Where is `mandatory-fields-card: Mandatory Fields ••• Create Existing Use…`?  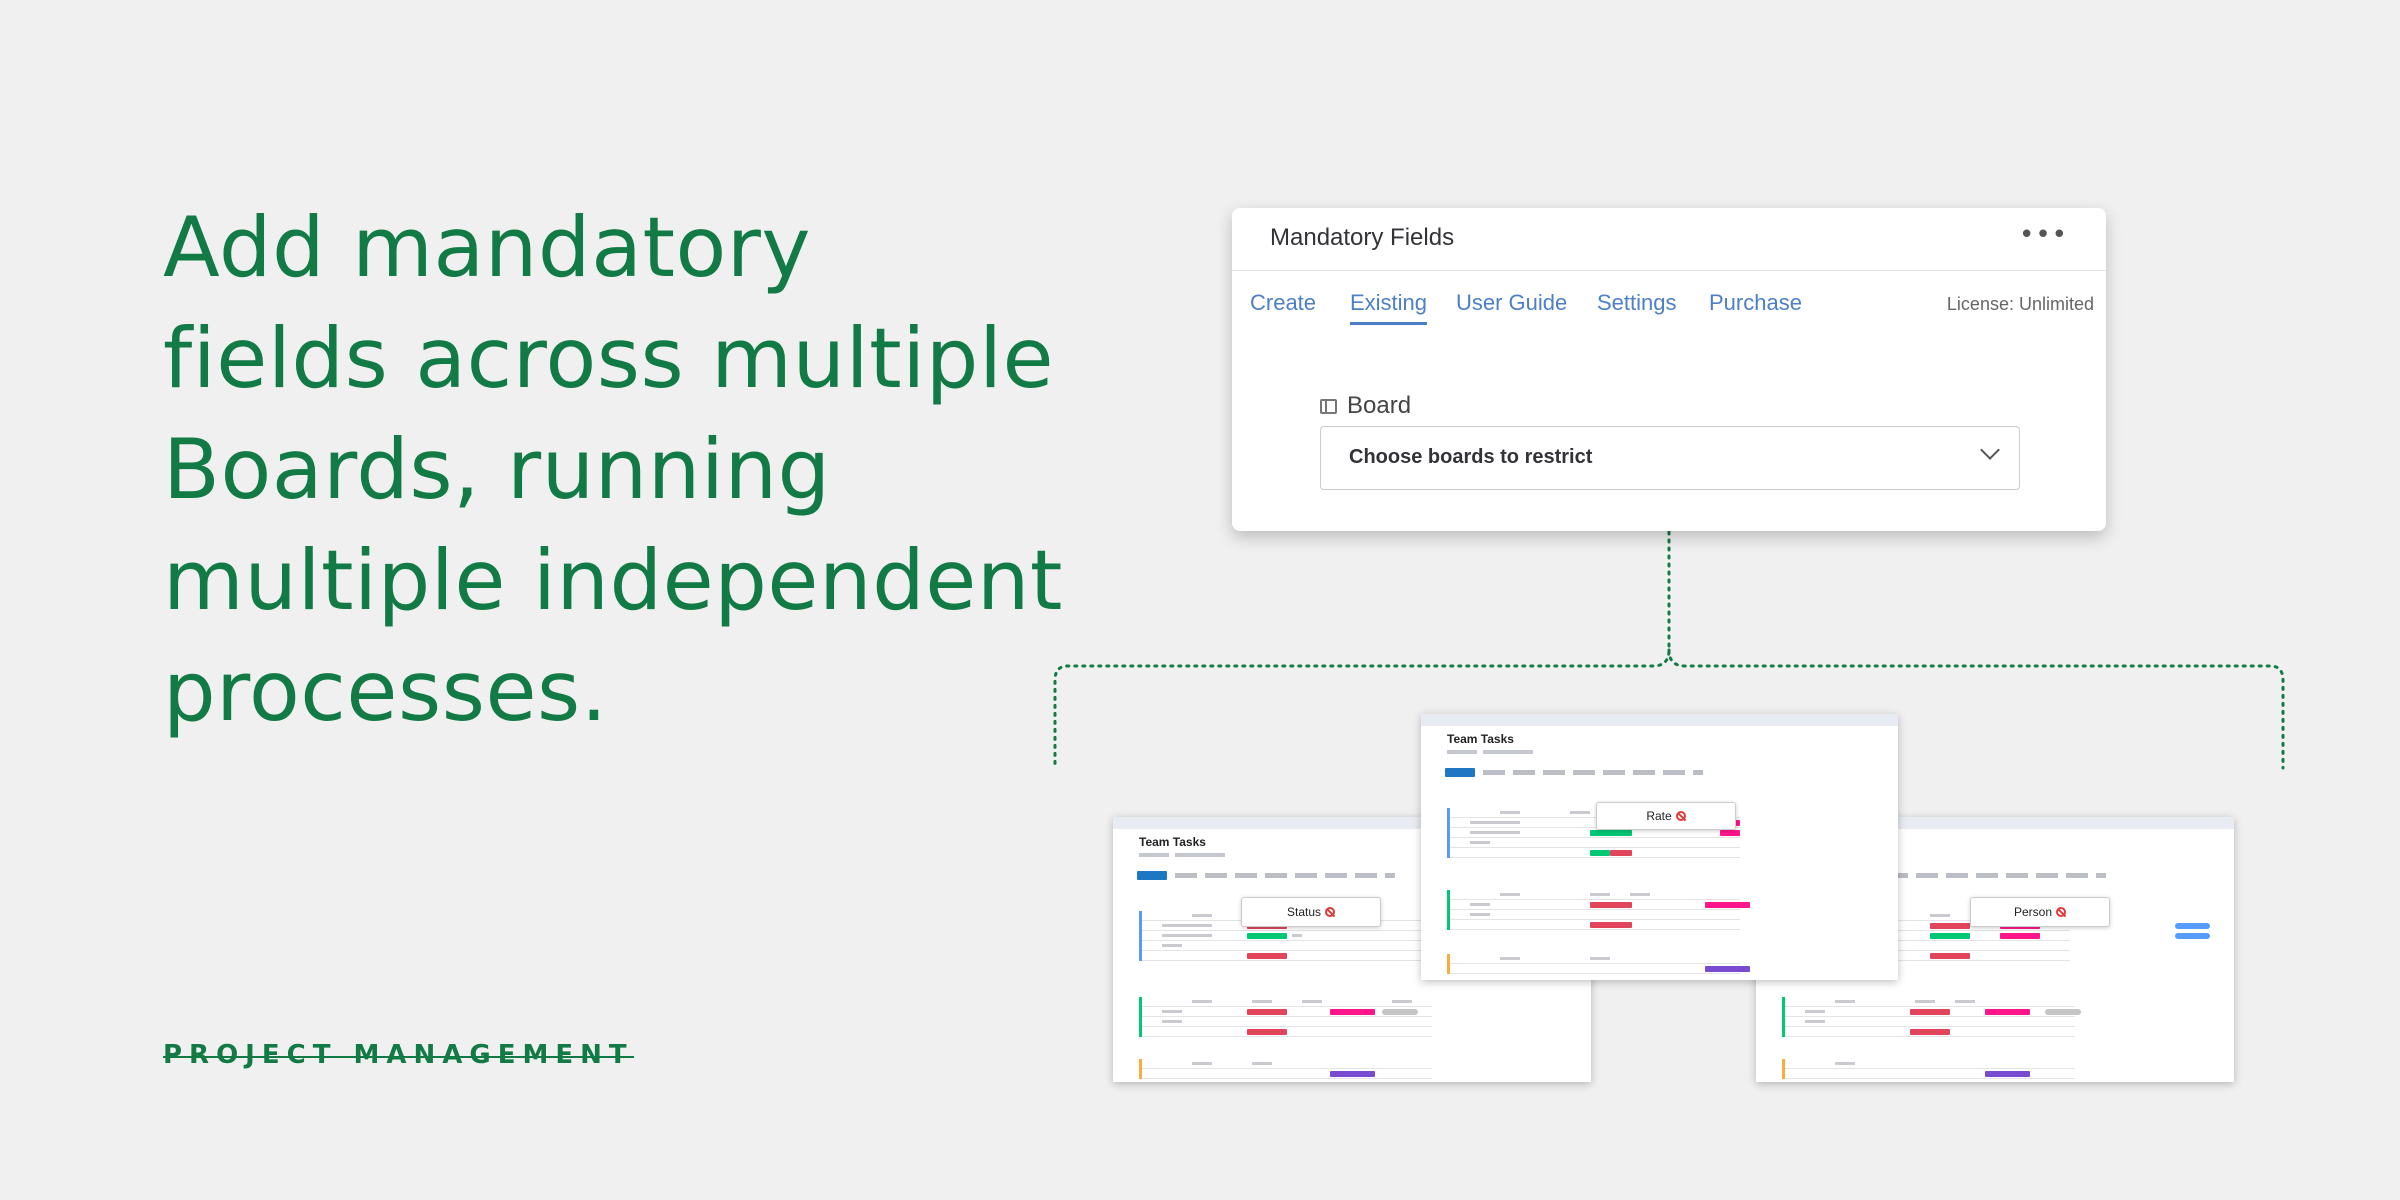 mandatory-fields-card: Mandatory Fields ••• Create Existing Use… is located at coordinates (1669, 369).